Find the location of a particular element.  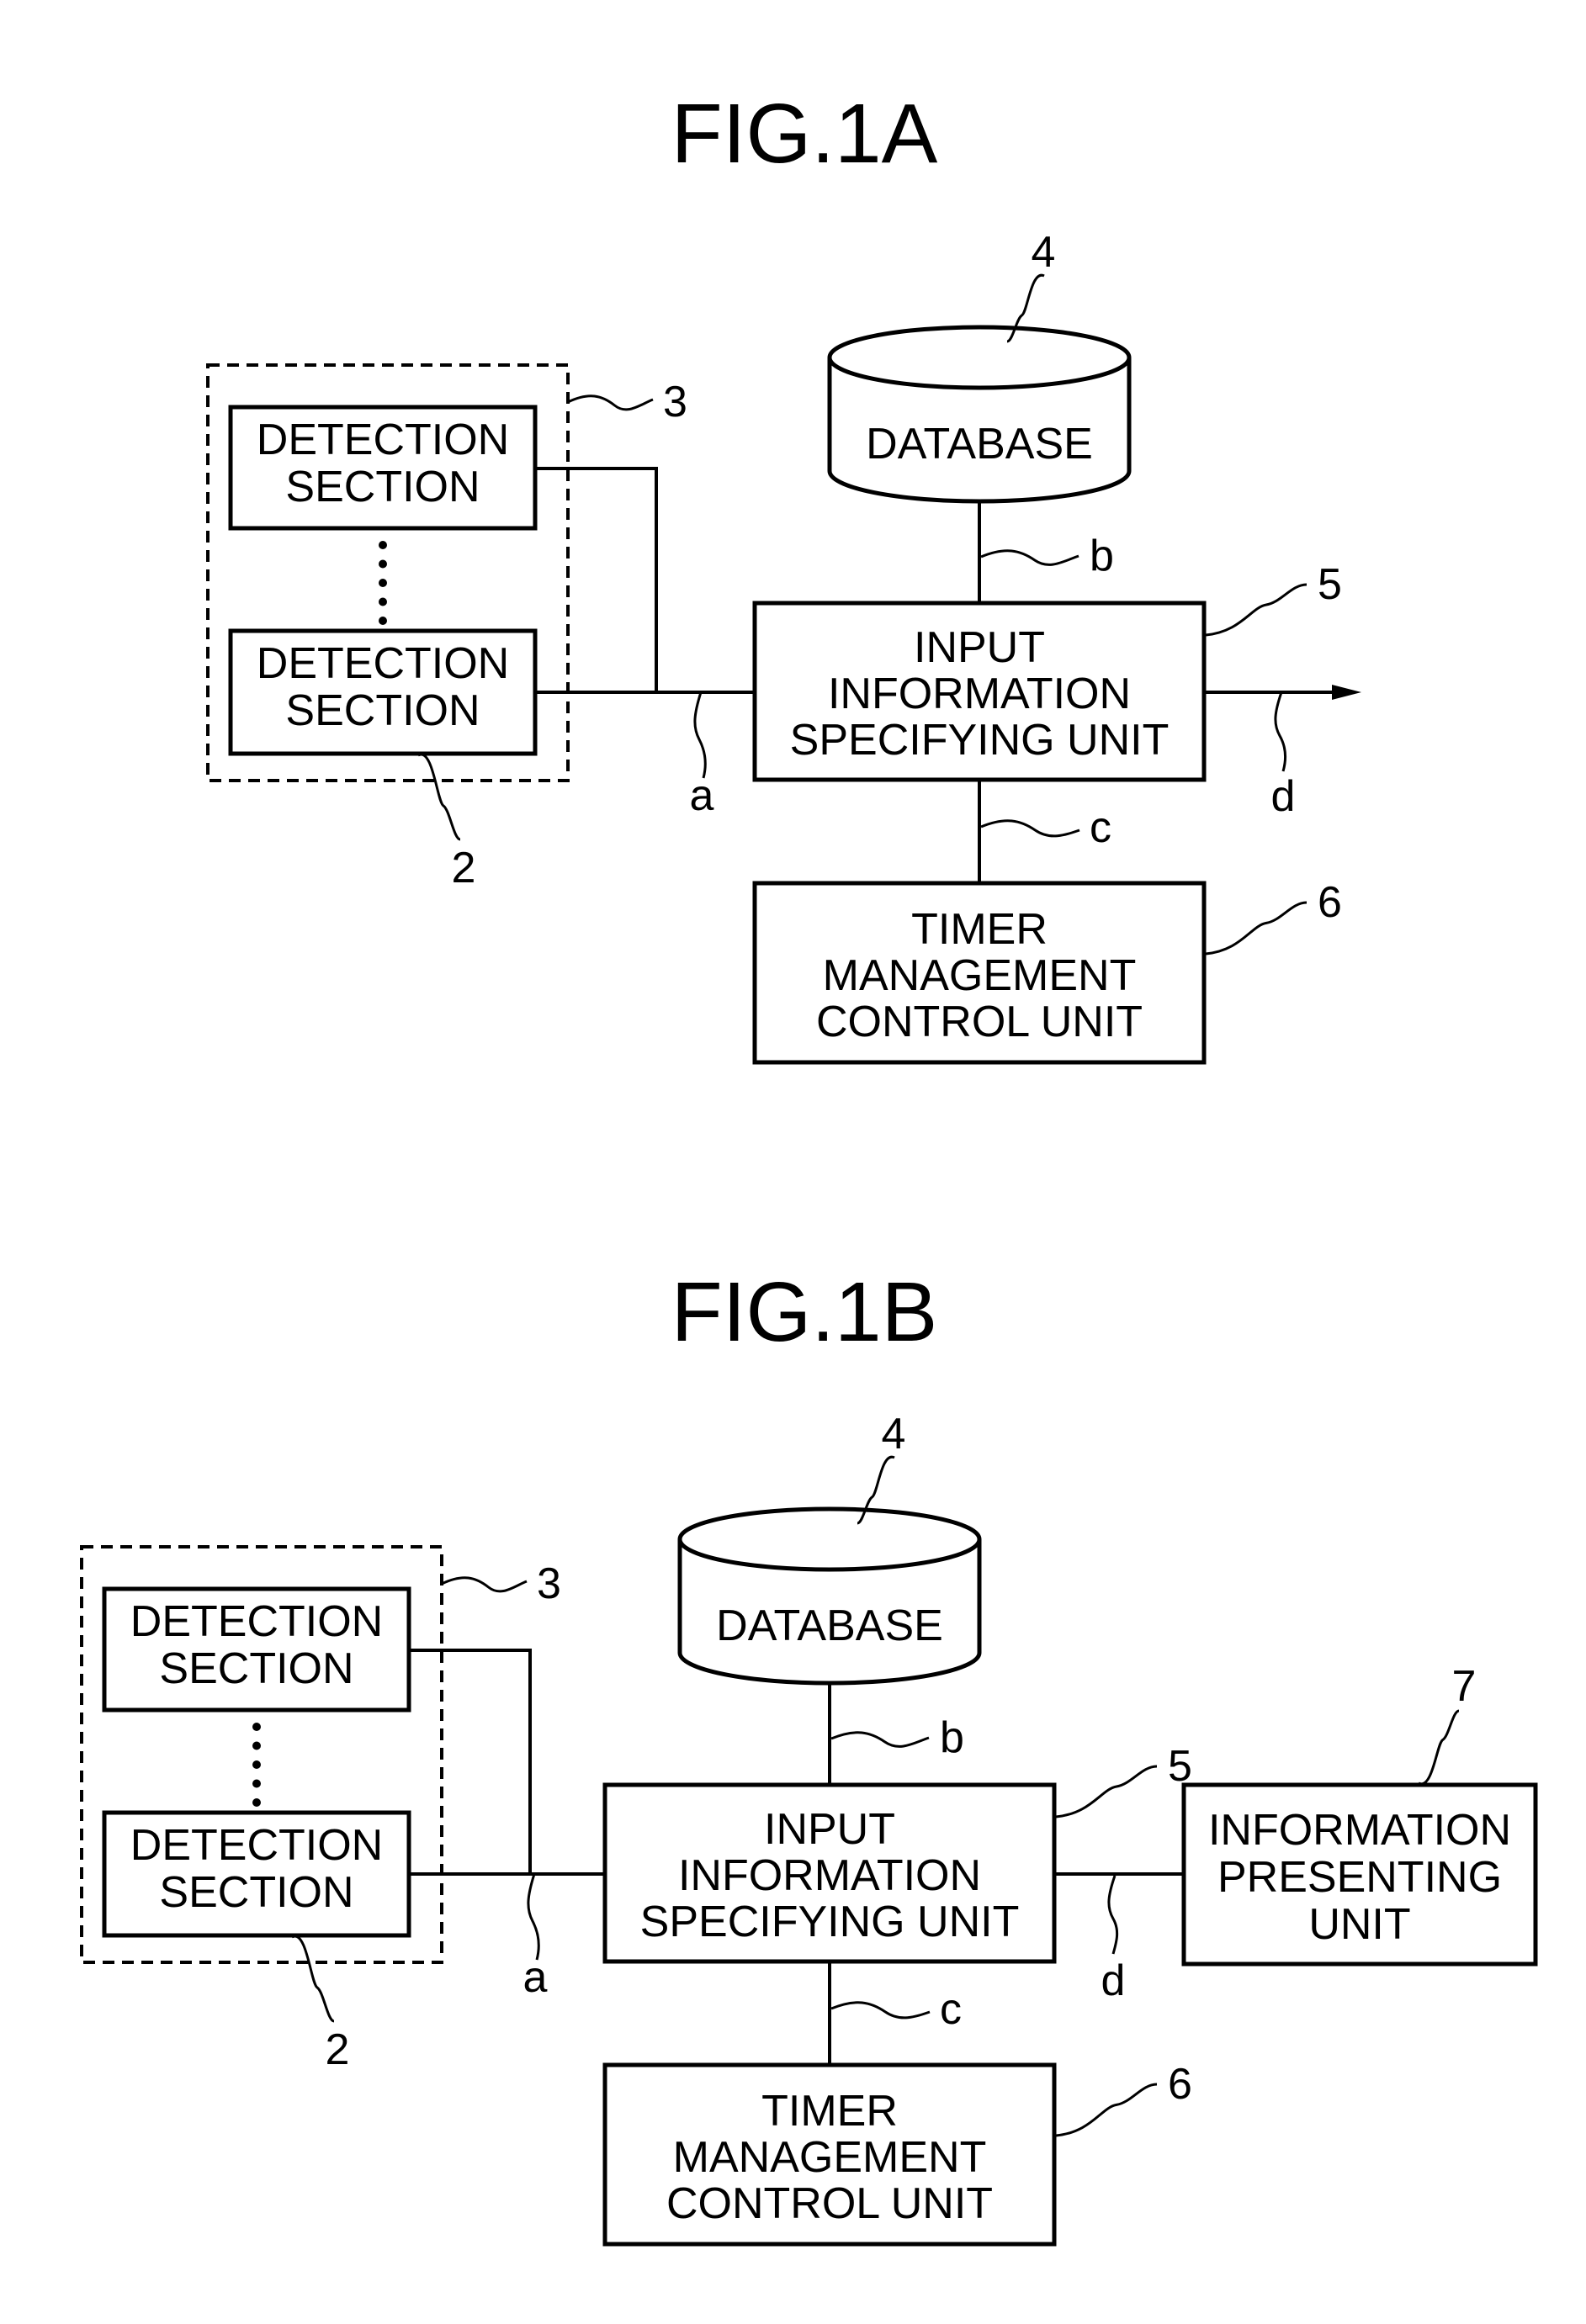

figure-title: FIG.1B is located at coordinates (805, 1312).